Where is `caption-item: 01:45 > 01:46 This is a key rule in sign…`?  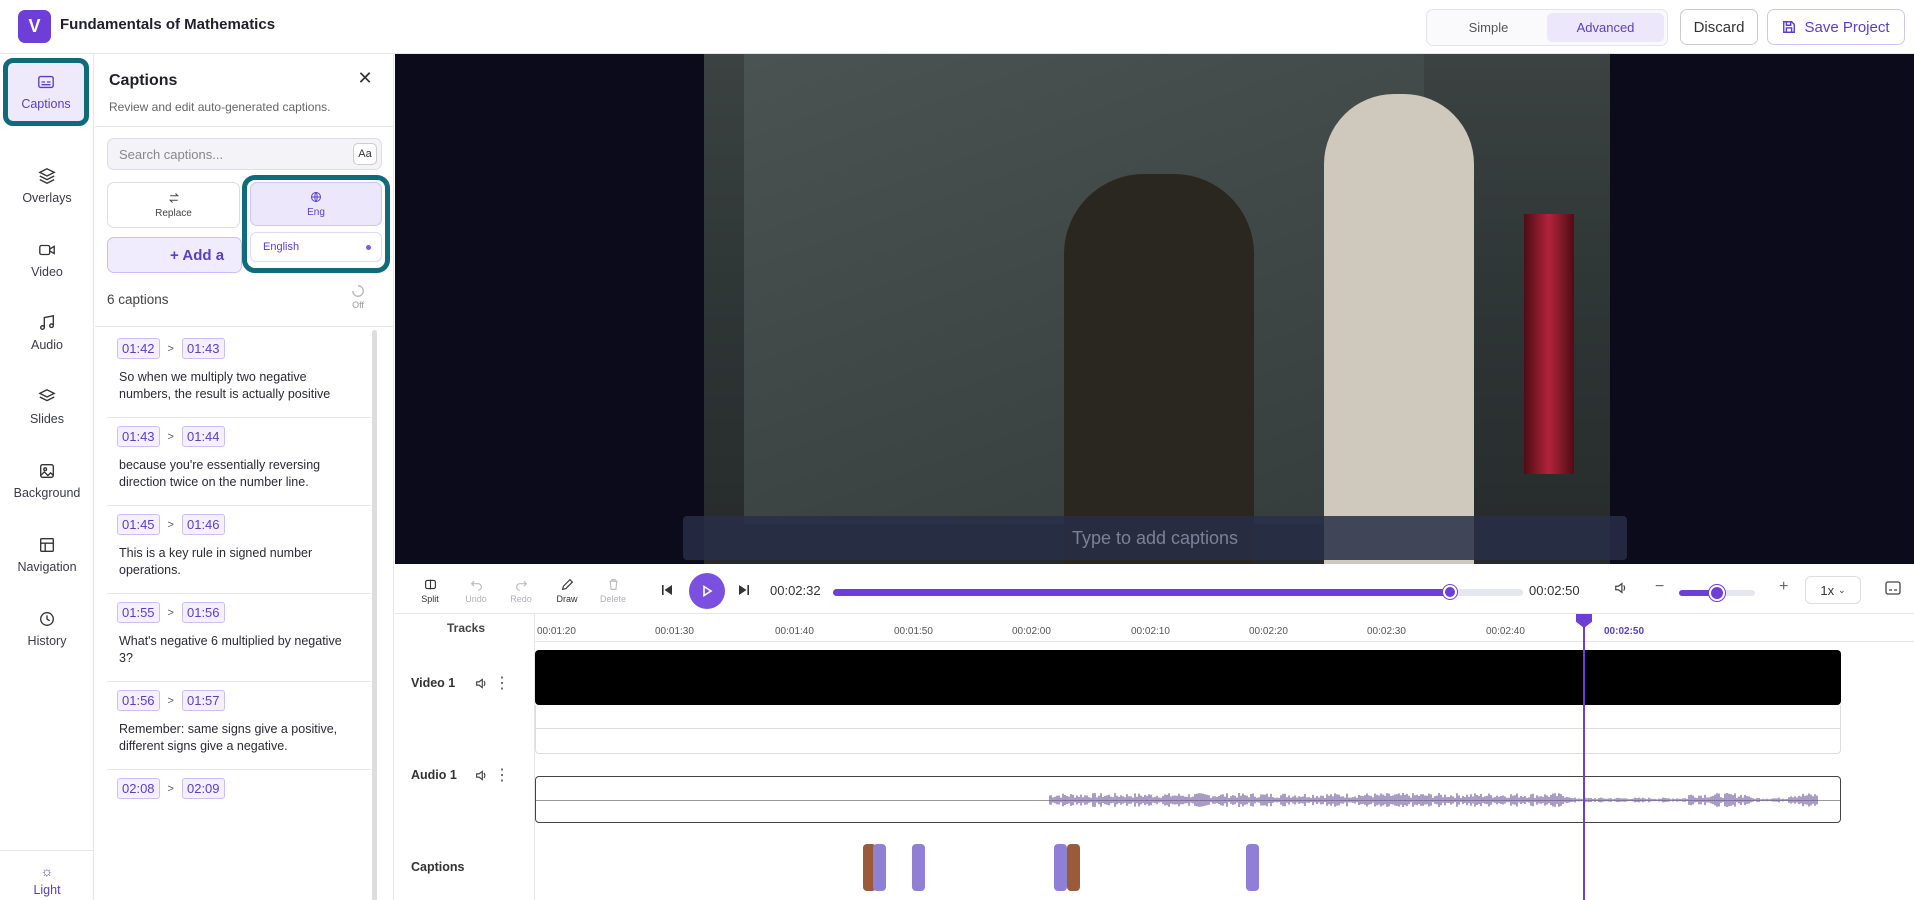 caption-item: 01:45 > 01:46 This is a key rule in sign… is located at coordinates (239, 550).